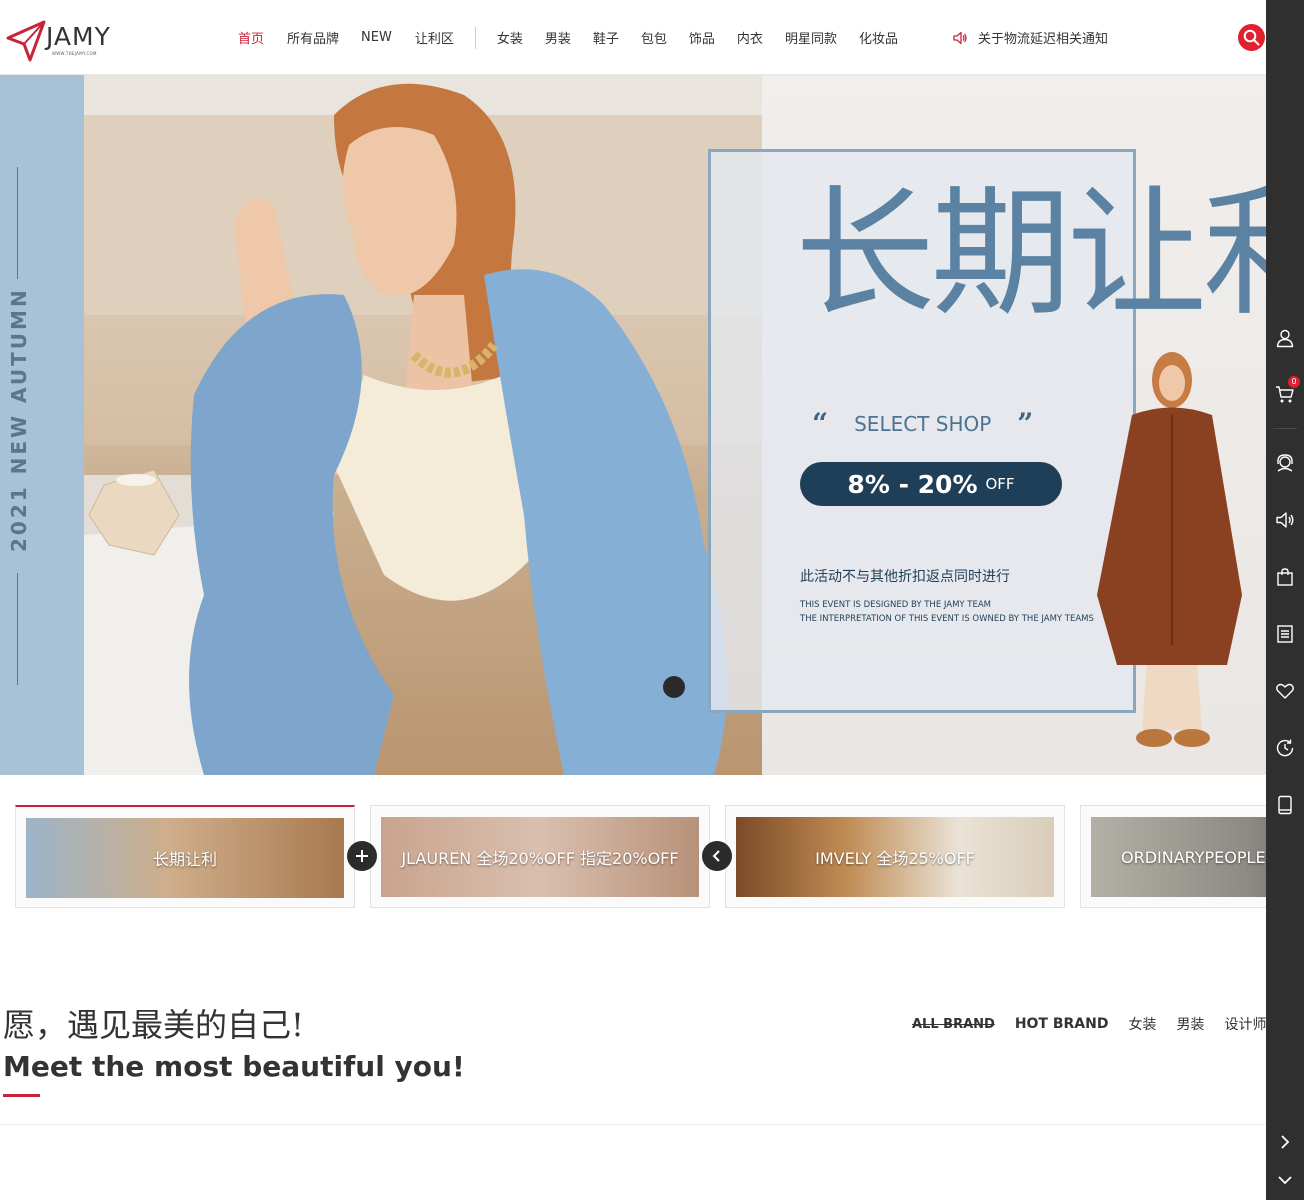  What do you see at coordinates (1025, 423) in the screenshot?
I see `close-quote-icon: ”` at bounding box center [1025, 423].